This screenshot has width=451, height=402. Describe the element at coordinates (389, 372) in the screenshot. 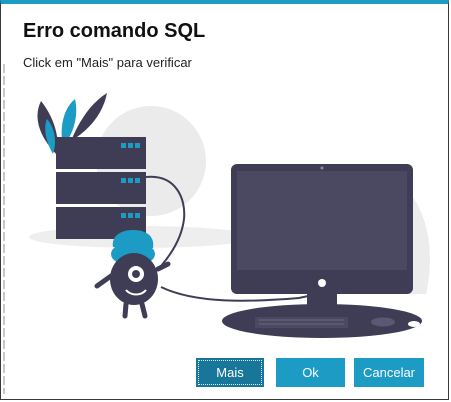

I see `cancel-button: Cancelar` at that location.